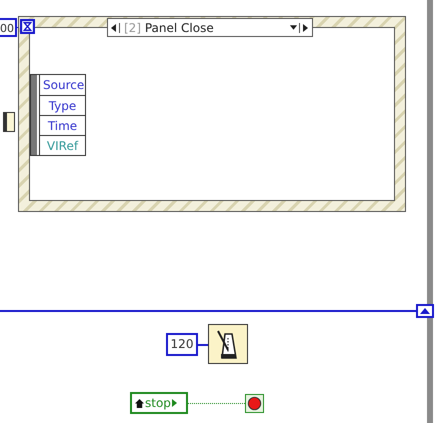 Image resolution: width=445 pixels, height=423 pixels. Describe the element at coordinates (139, 403) in the screenshot. I see `house-icon` at that location.